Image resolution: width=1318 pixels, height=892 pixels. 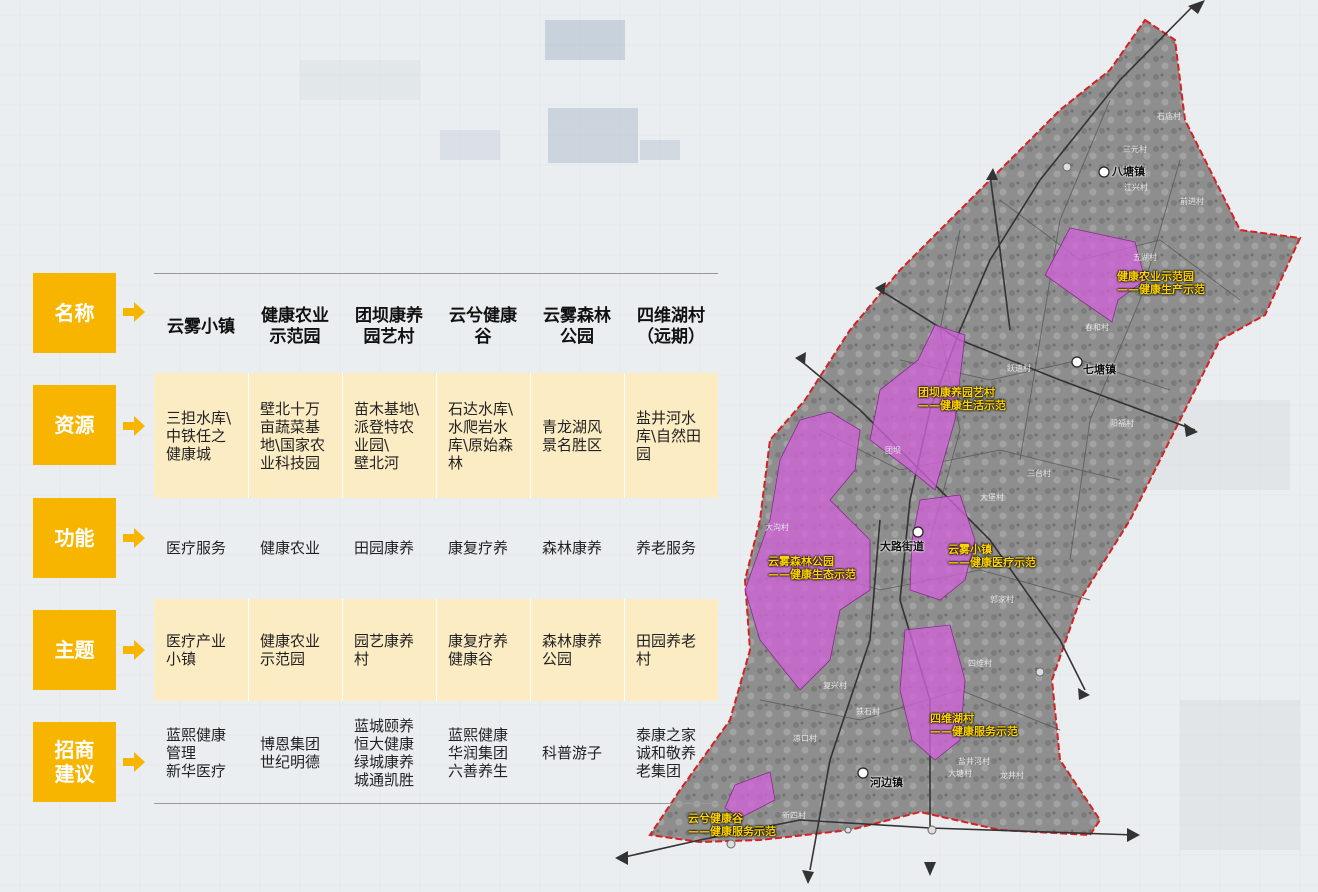 I want to click on zone-label-health-agriculture: 健康农业示范园 ——健康生产示范, so click(x=1161, y=283).